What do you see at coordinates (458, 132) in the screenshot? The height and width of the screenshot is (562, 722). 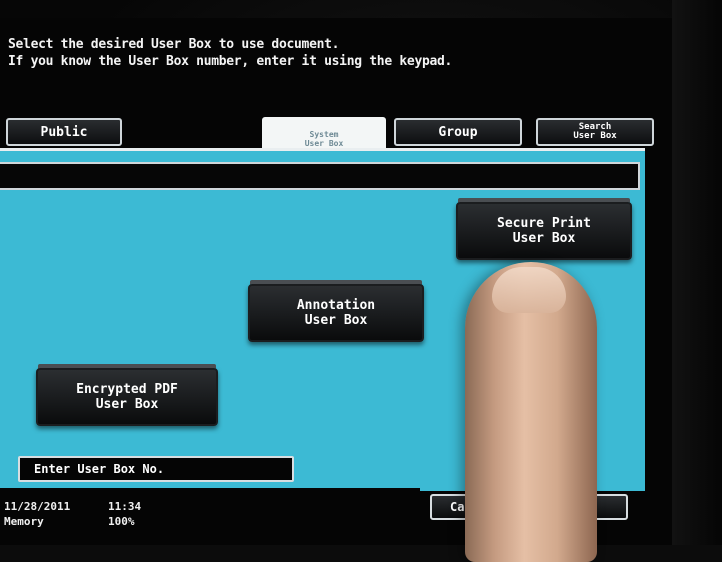 I see `tab-group: Group` at bounding box center [458, 132].